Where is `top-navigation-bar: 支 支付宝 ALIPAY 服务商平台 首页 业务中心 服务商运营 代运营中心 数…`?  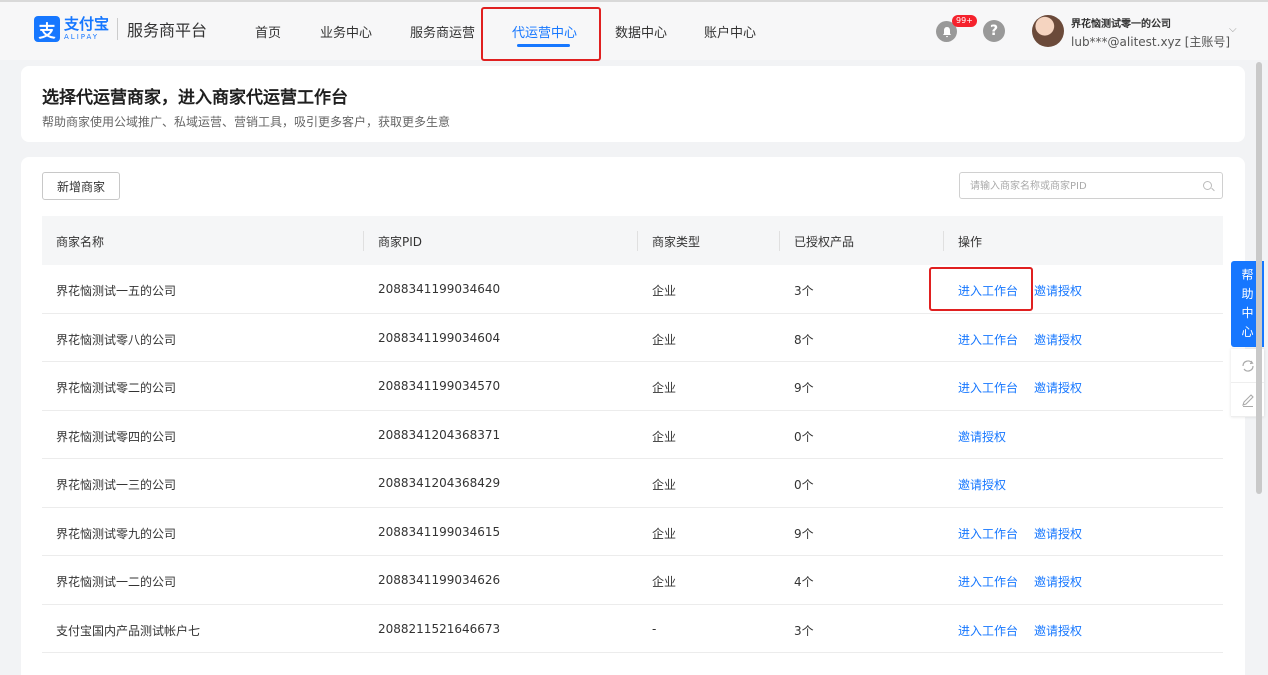
top-navigation-bar: 支 支付宝 ALIPAY 服务商平台 首页 业务中心 服务商运营 代运营中心 数… is located at coordinates (634, 30).